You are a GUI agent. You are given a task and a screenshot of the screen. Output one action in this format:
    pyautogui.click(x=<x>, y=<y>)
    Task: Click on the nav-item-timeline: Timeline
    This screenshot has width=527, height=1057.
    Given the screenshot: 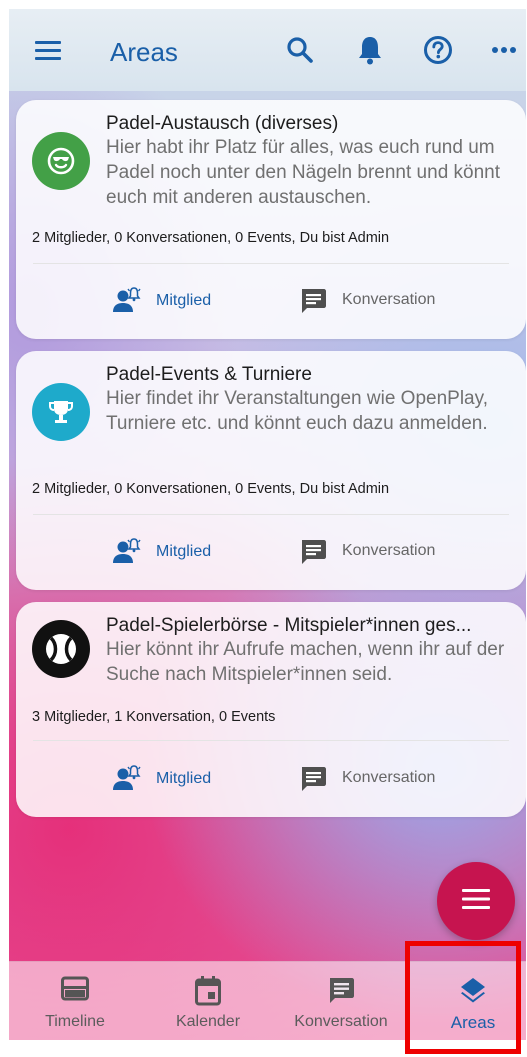 What is the action you would take?
    pyautogui.click(x=75, y=1001)
    